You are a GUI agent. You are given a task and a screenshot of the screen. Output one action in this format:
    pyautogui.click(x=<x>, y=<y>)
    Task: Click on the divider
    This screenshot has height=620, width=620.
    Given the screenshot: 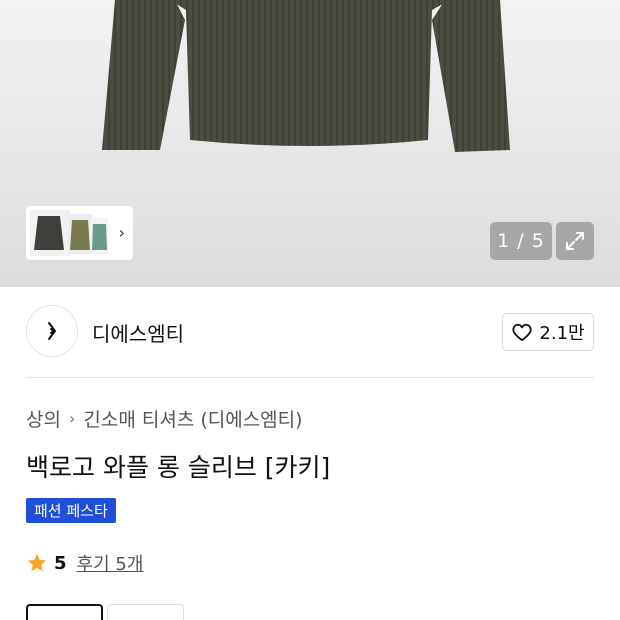 What is the action you would take?
    pyautogui.click(x=310, y=377)
    